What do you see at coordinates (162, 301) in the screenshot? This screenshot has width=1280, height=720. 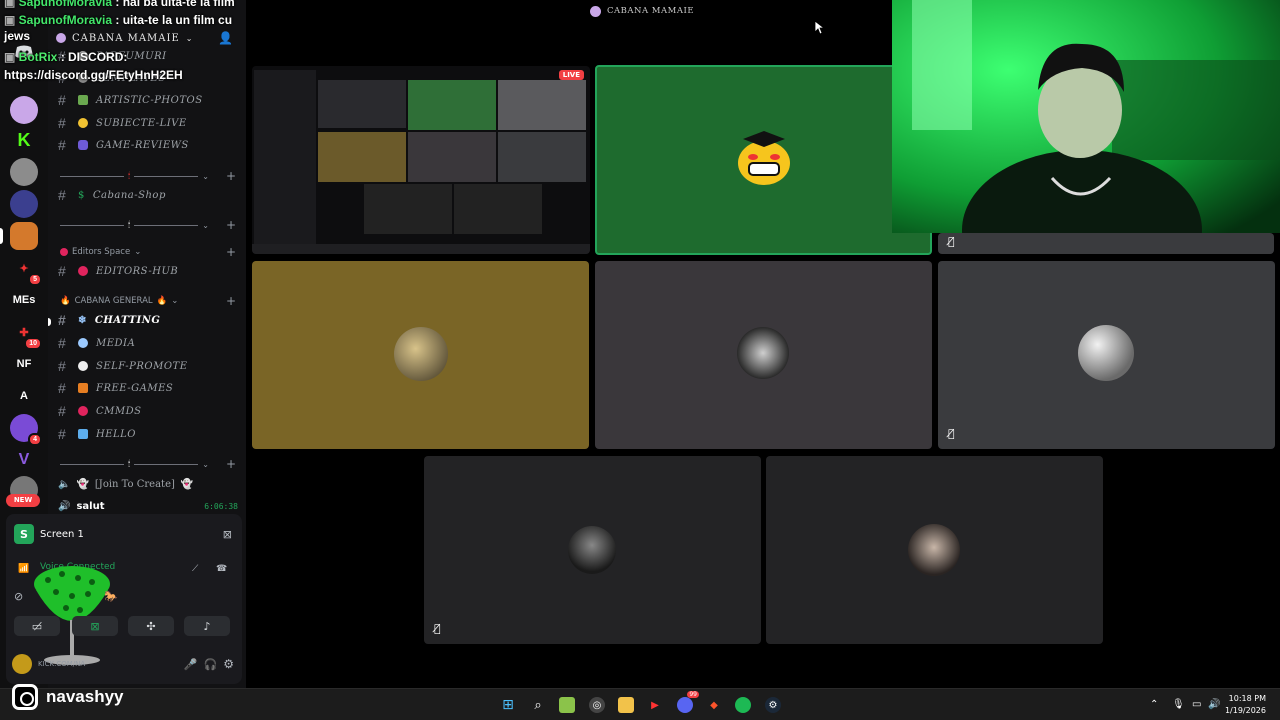 I see `fire-emoji-icon: 🔥` at bounding box center [162, 301].